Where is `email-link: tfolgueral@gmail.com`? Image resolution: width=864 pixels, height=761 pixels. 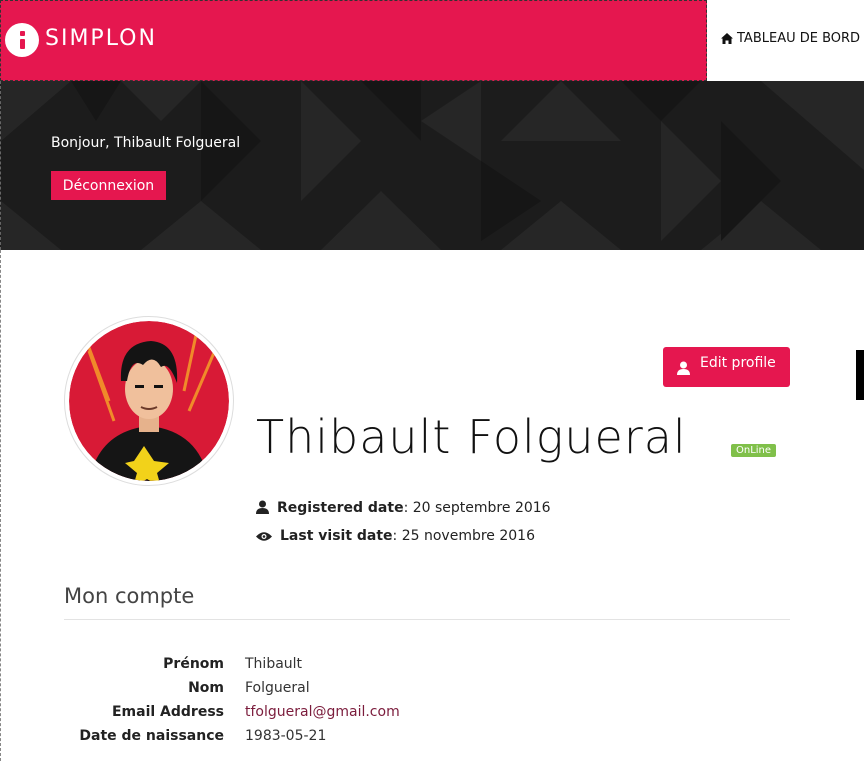 email-link: tfolgueral@gmail.com is located at coordinates (322, 712).